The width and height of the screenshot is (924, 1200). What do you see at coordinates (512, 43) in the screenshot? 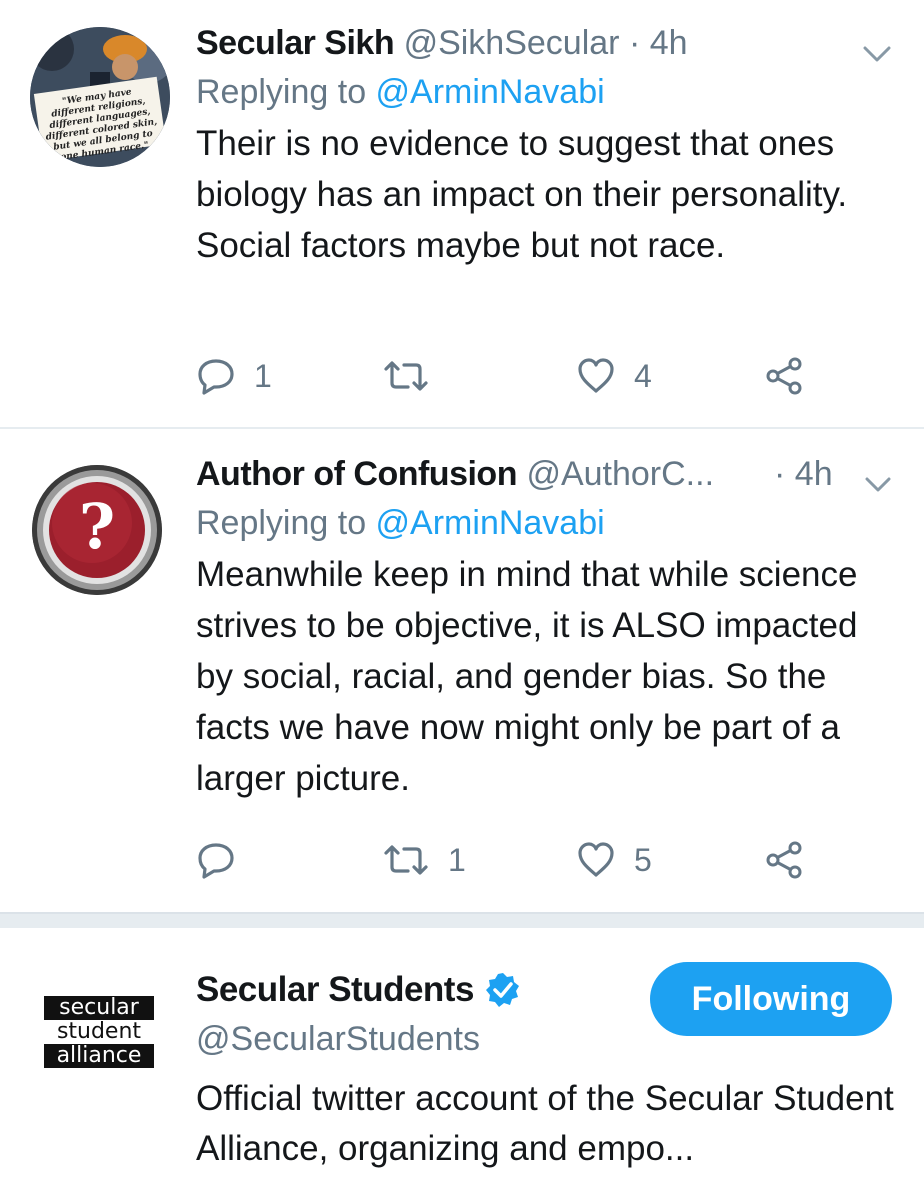
I see `user-handle: @SikhSecular` at bounding box center [512, 43].